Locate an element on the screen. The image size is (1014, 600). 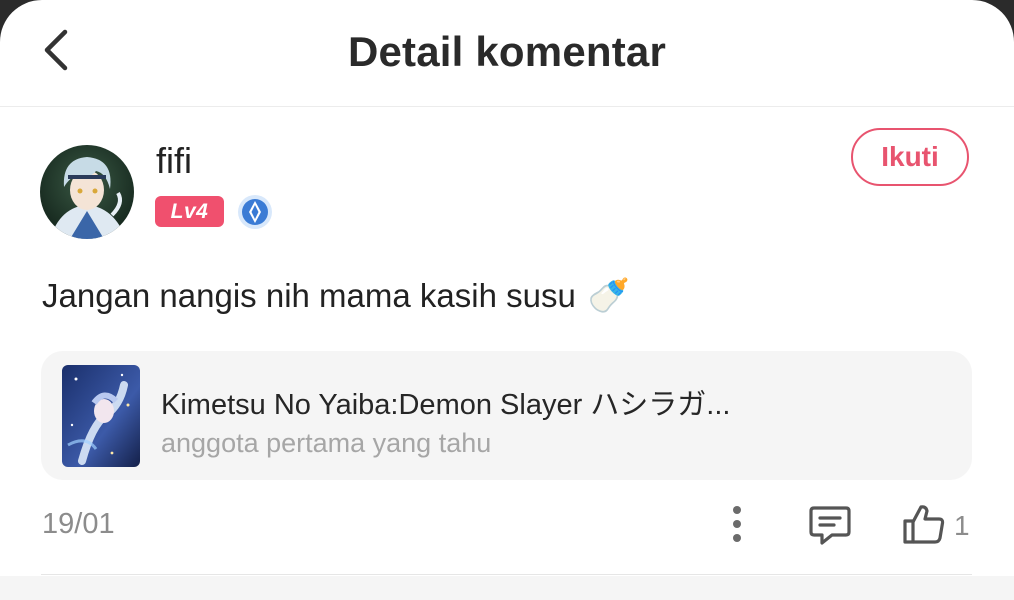
more-vertical-icon is located at coordinates (737, 524).